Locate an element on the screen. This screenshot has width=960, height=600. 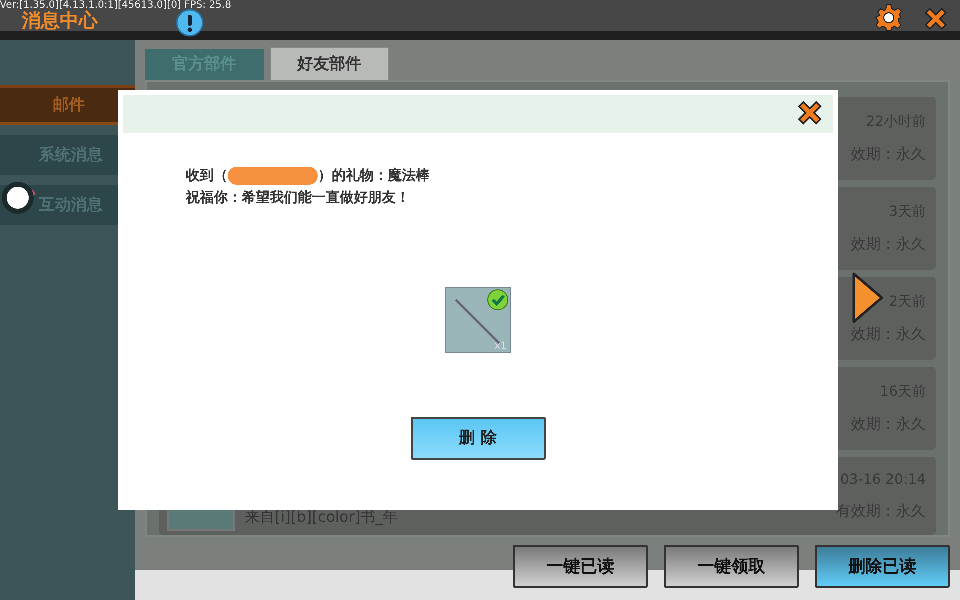
action-button: 一键已读 is located at coordinates (580, 566).